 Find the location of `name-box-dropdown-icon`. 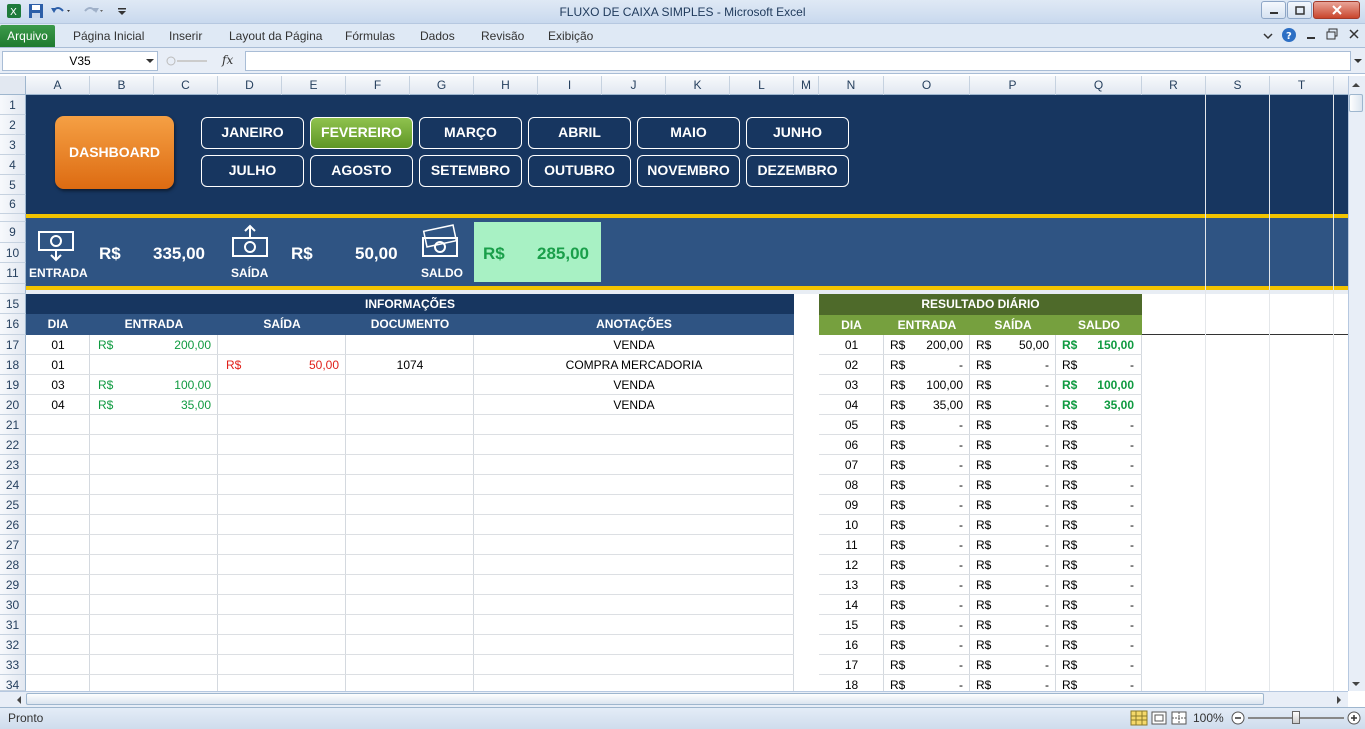

name-box-dropdown-icon is located at coordinates (150, 62).